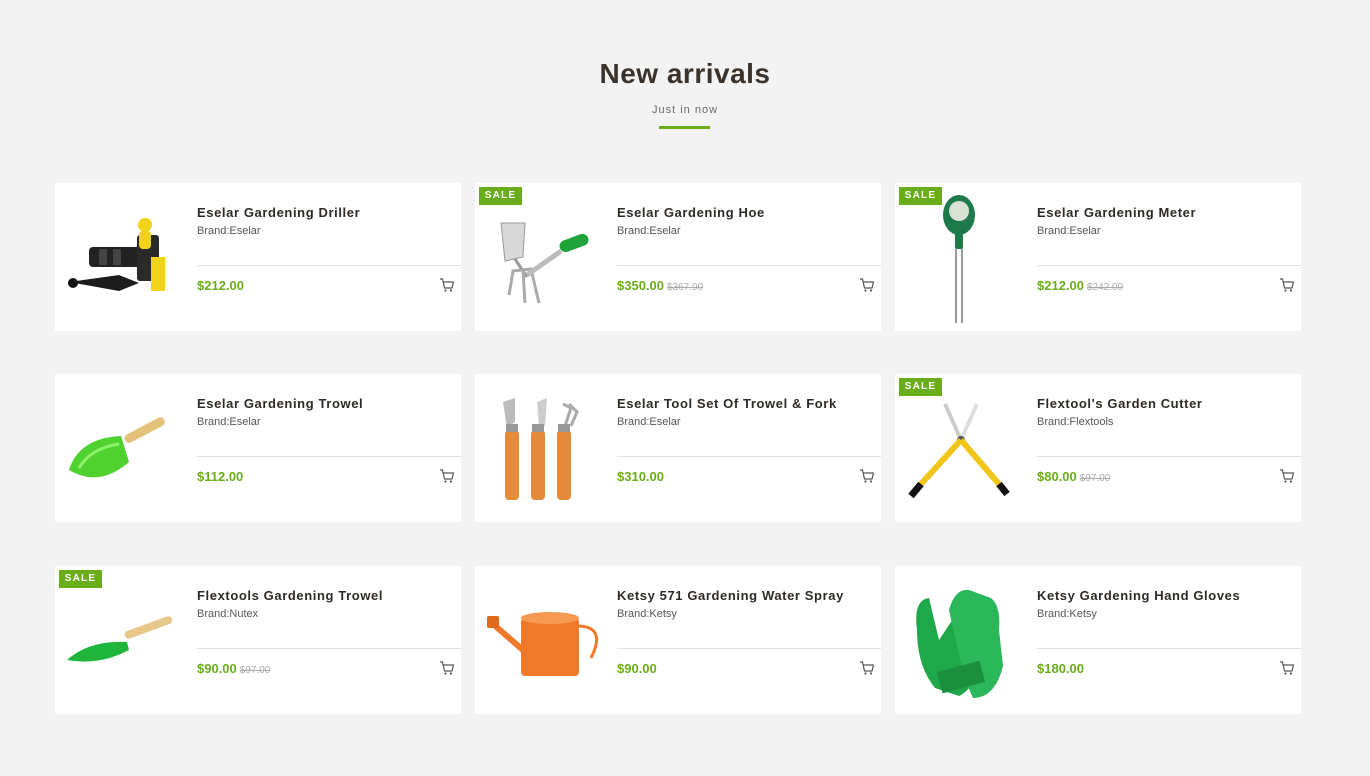 Image resolution: width=1370 pixels, height=776 pixels. Describe the element at coordinates (747, 595) in the screenshot. I see `product-name: Ketsy 571 Gardening Water Spray` at that location.